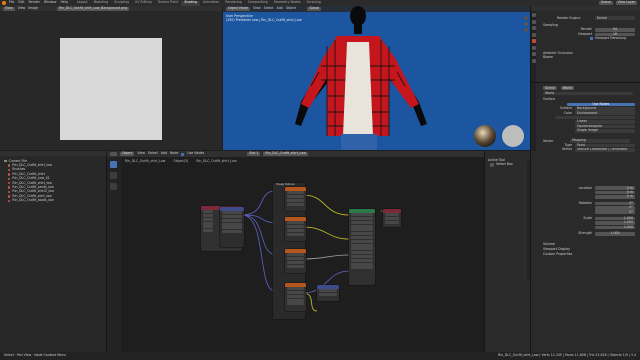 The width and height of the screenshot is (640, 360). I want to click on zoom-icon, so click(526, 18).